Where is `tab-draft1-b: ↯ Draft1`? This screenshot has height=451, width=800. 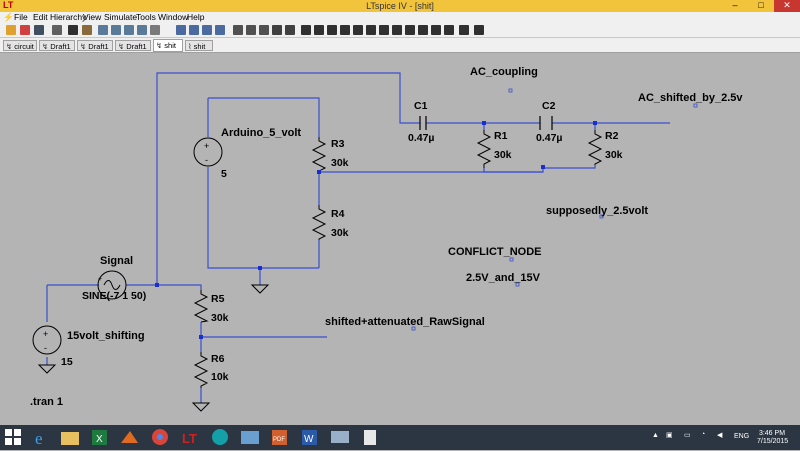 tab-draft1-b: ↯ Draft1 is located at coordinates (95, 45).